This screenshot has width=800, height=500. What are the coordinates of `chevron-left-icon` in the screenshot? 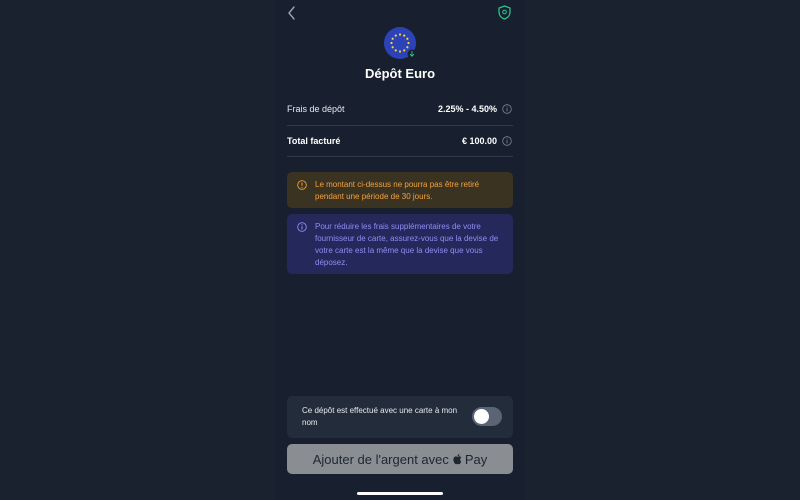 It's located at (292, 13).